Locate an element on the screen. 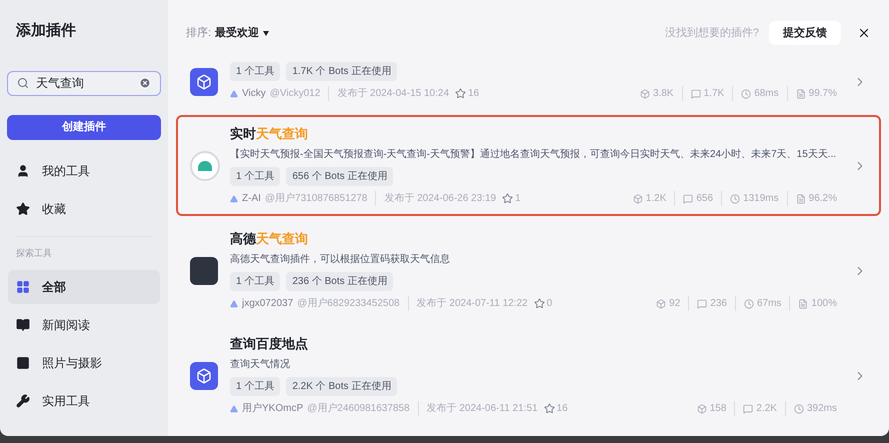 This screenshot has height=443, width=889. hint-text: 没找到想要的插件? is located at coordinates (711, 33).